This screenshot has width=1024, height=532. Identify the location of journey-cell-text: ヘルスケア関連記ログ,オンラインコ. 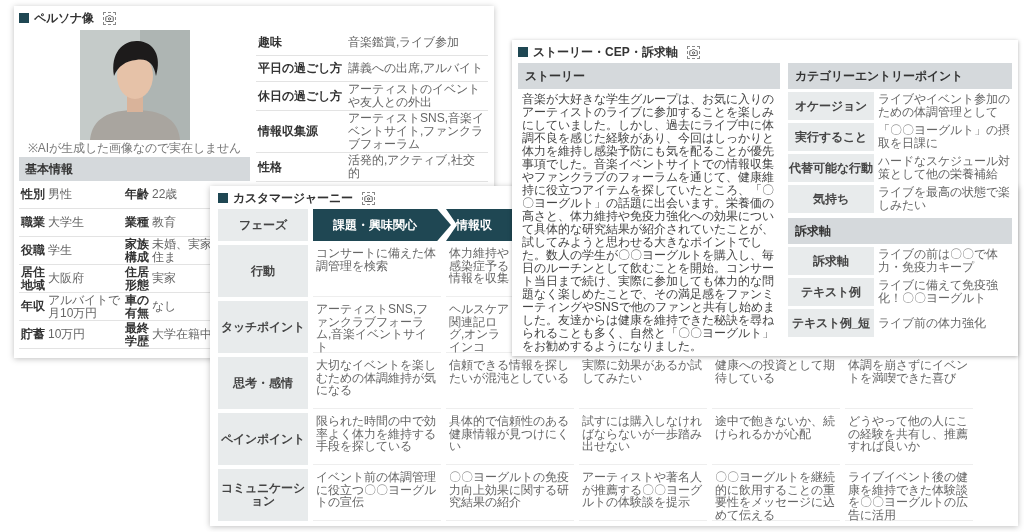
(479, 328).